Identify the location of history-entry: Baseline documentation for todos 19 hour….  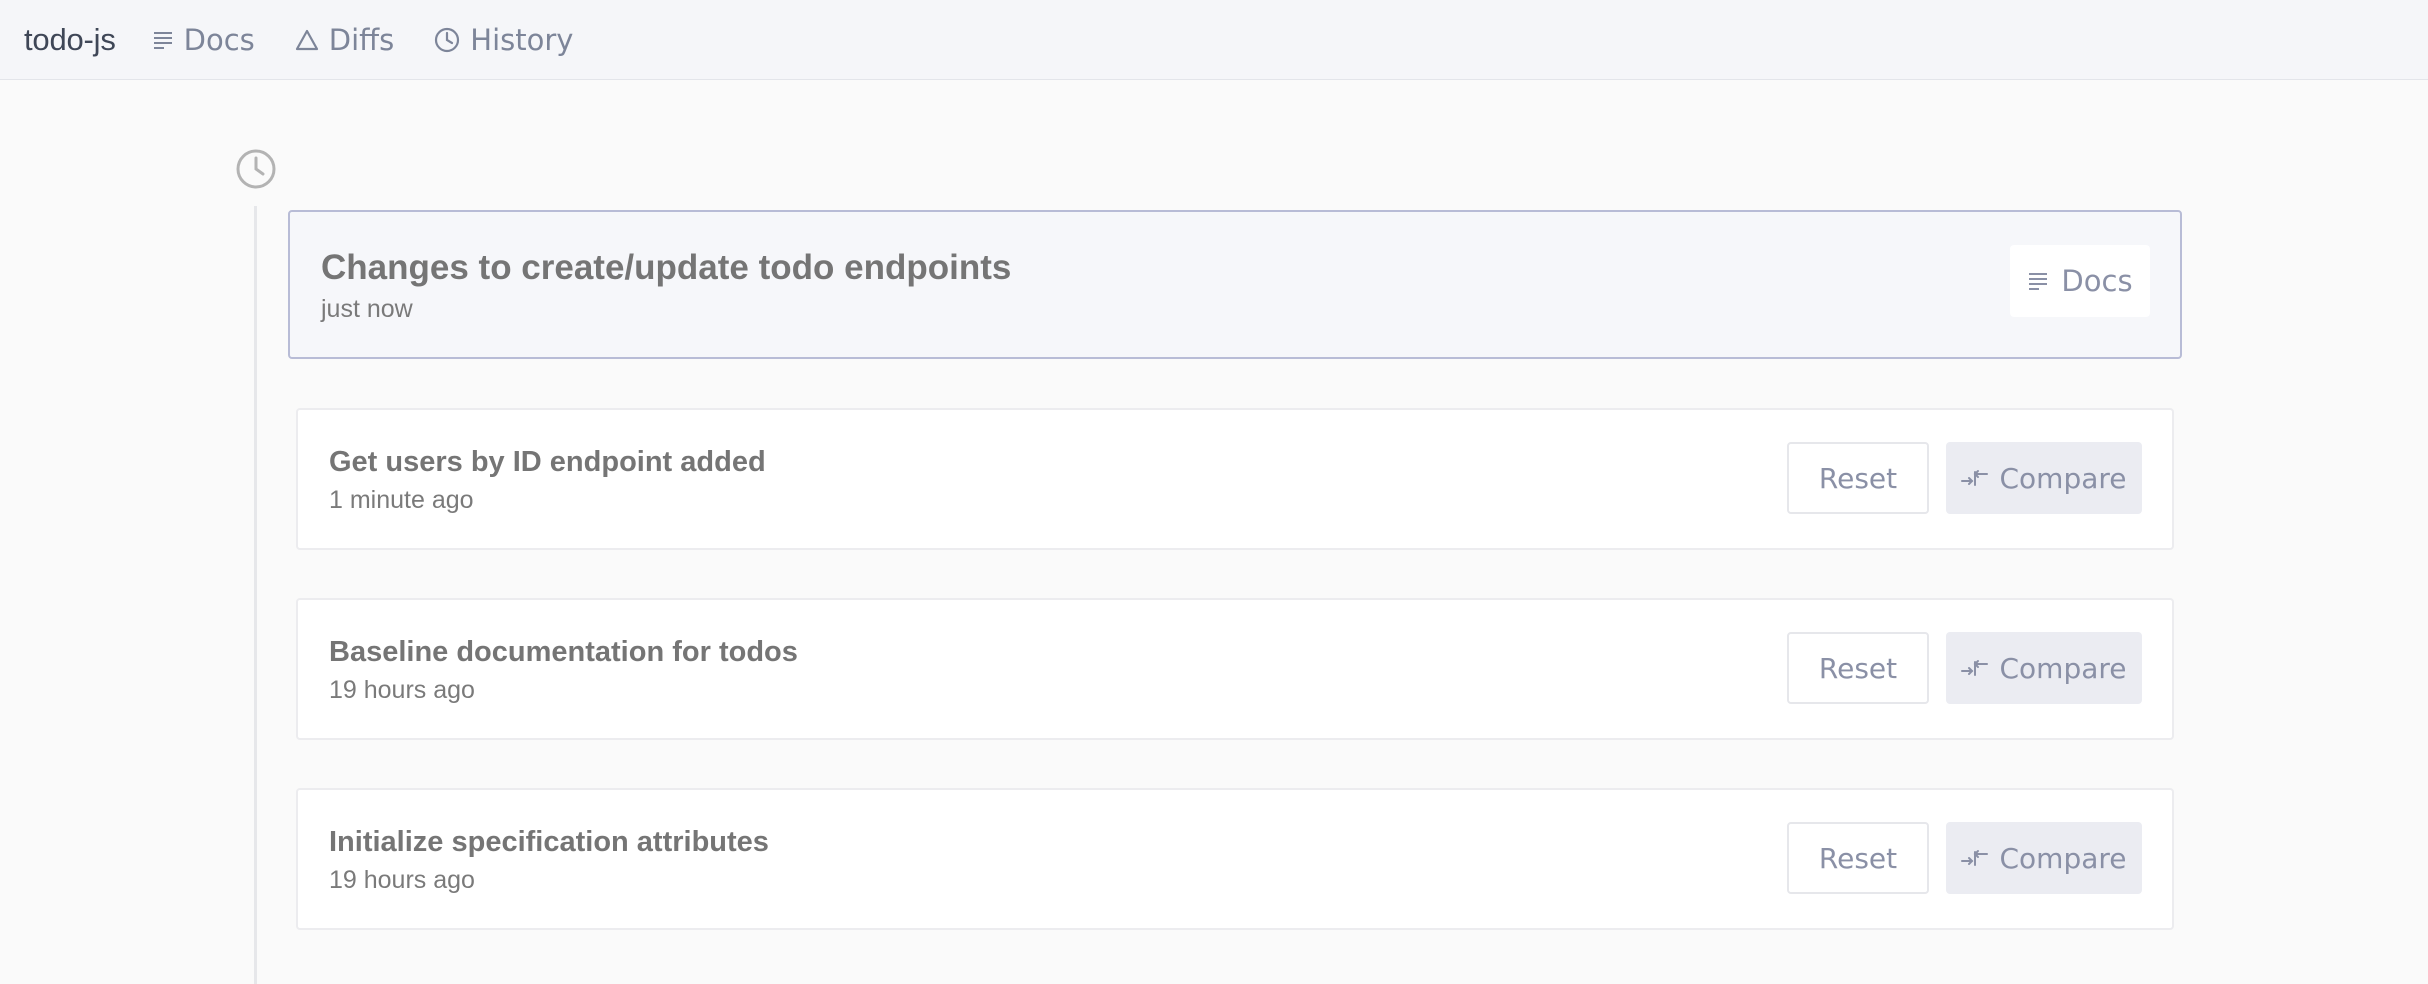
(1235, 669).